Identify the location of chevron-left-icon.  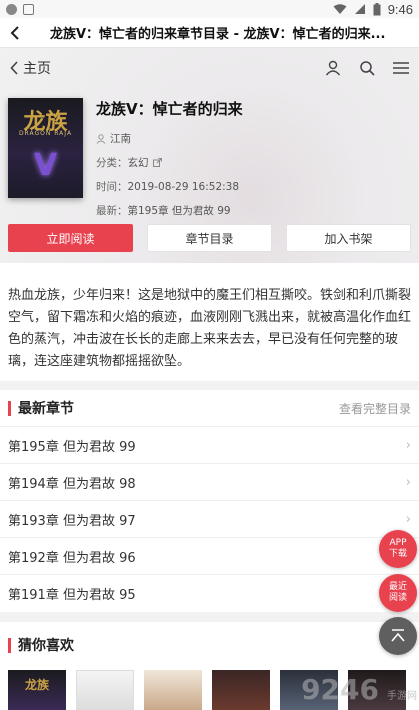
(14, 68).